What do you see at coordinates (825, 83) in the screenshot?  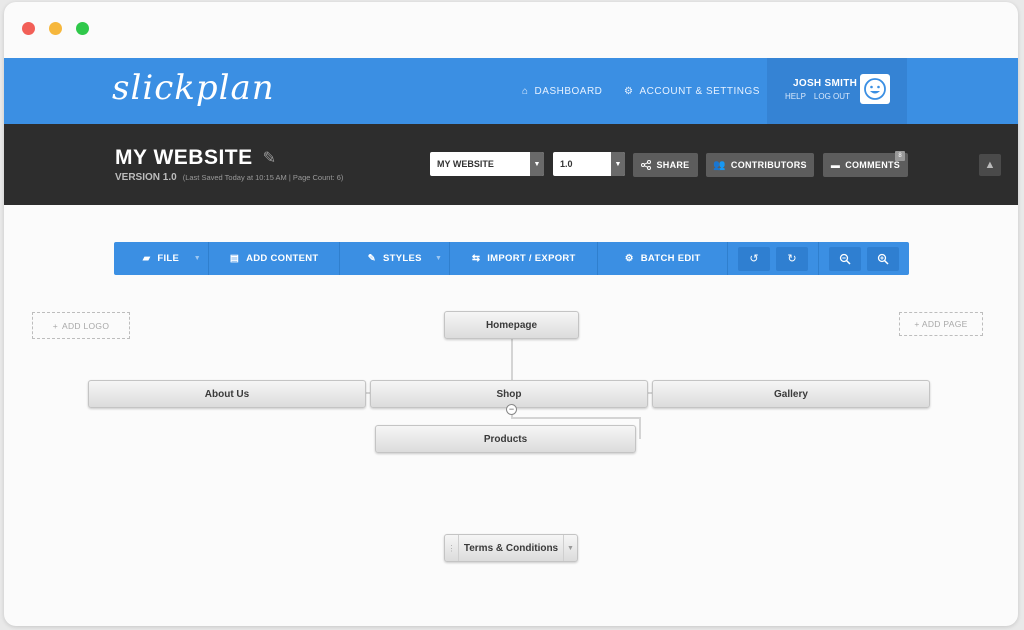 I see `user-name: JOSH SMITH` at bounding box center [825, 83].